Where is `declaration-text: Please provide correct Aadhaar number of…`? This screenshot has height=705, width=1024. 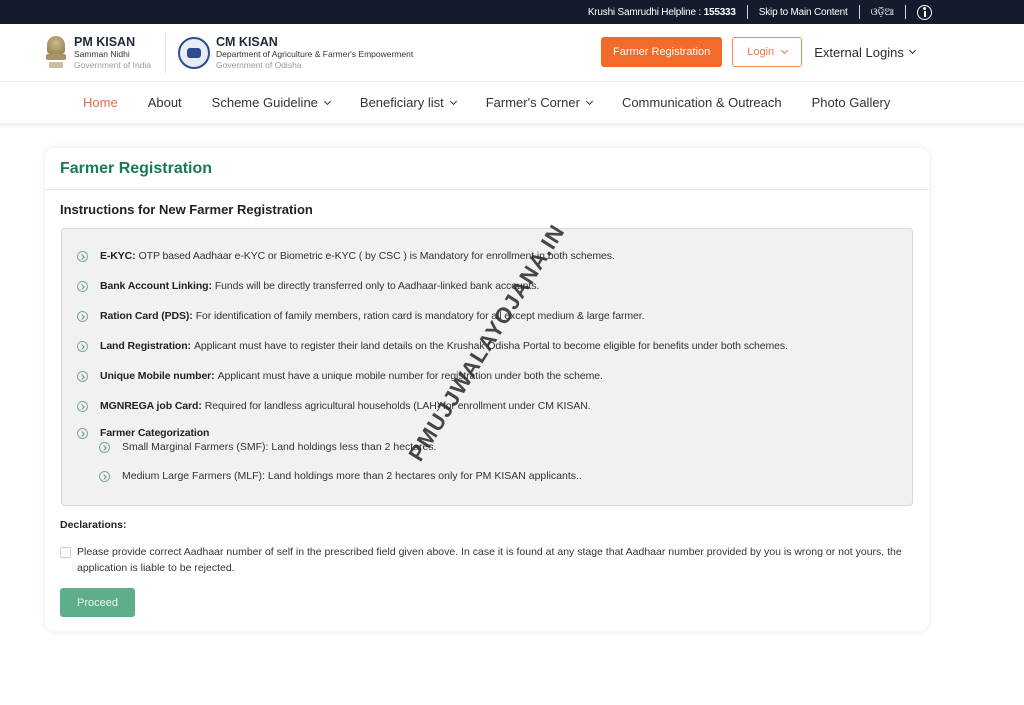
declaration-text: Please provide correct Aadhaar number of… is located at coordinates (489, 560).